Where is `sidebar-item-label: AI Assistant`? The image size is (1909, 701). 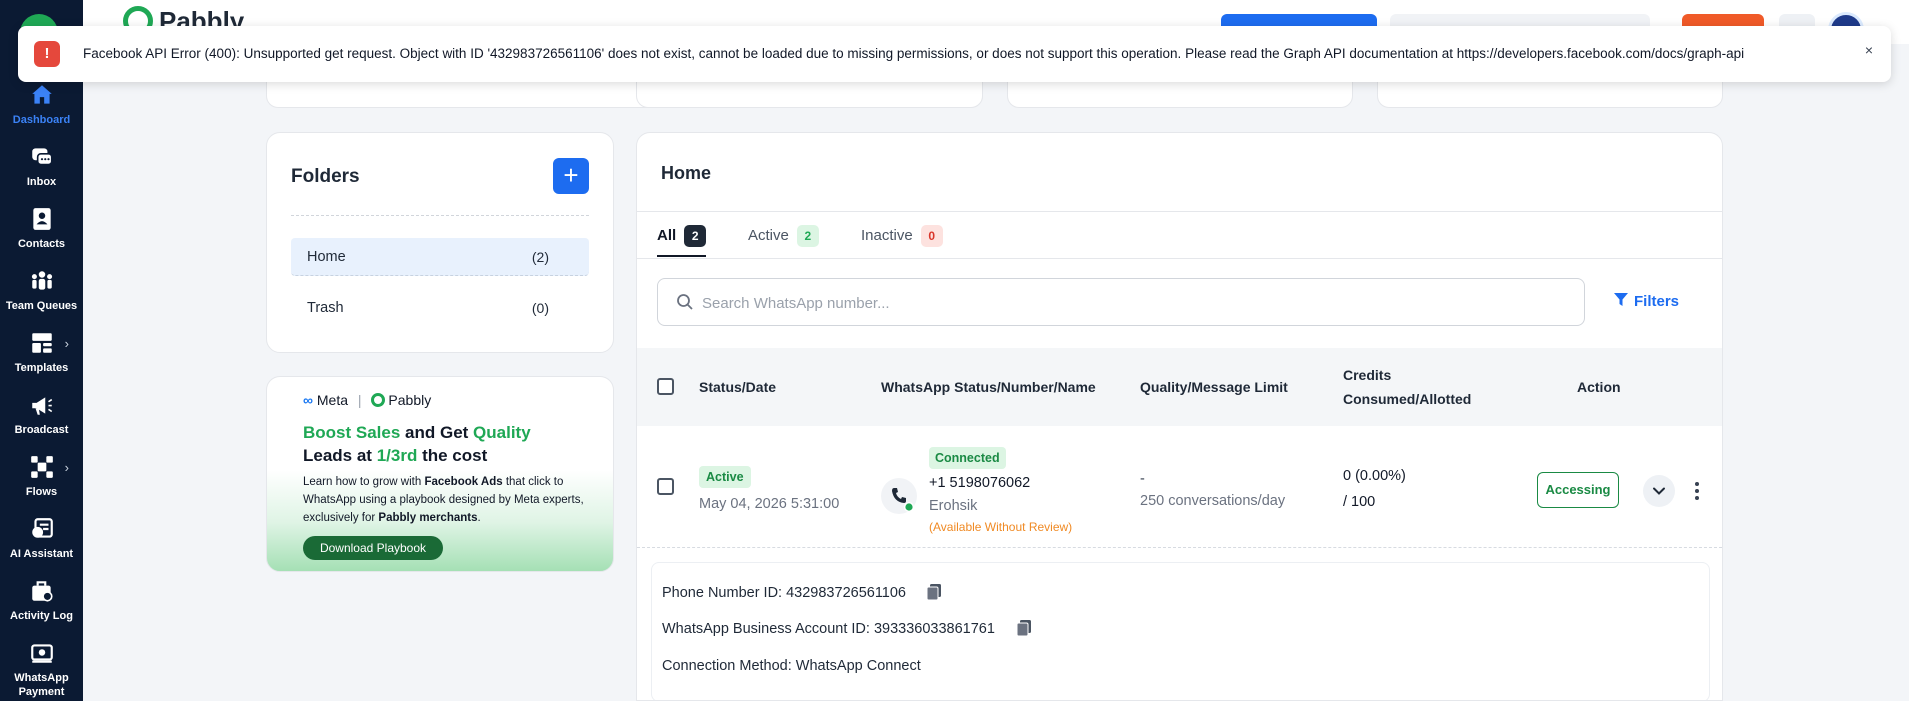
sidebar-item-label: AI Assistant is located at coordinates (41, 554).